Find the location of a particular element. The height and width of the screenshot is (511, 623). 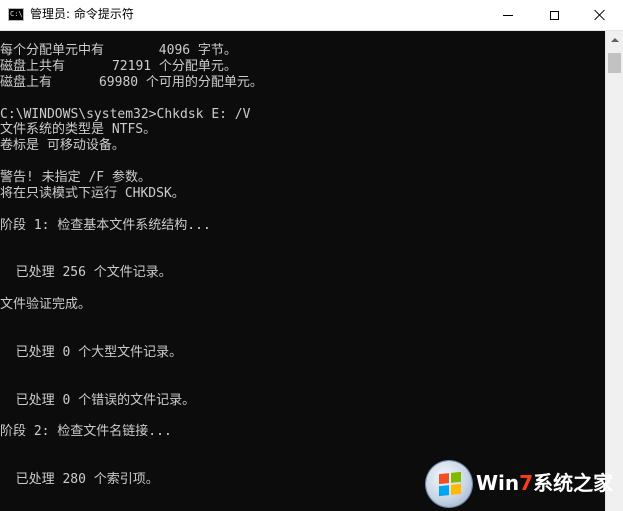

scroll-up-button is located at coordinates (614, 40).